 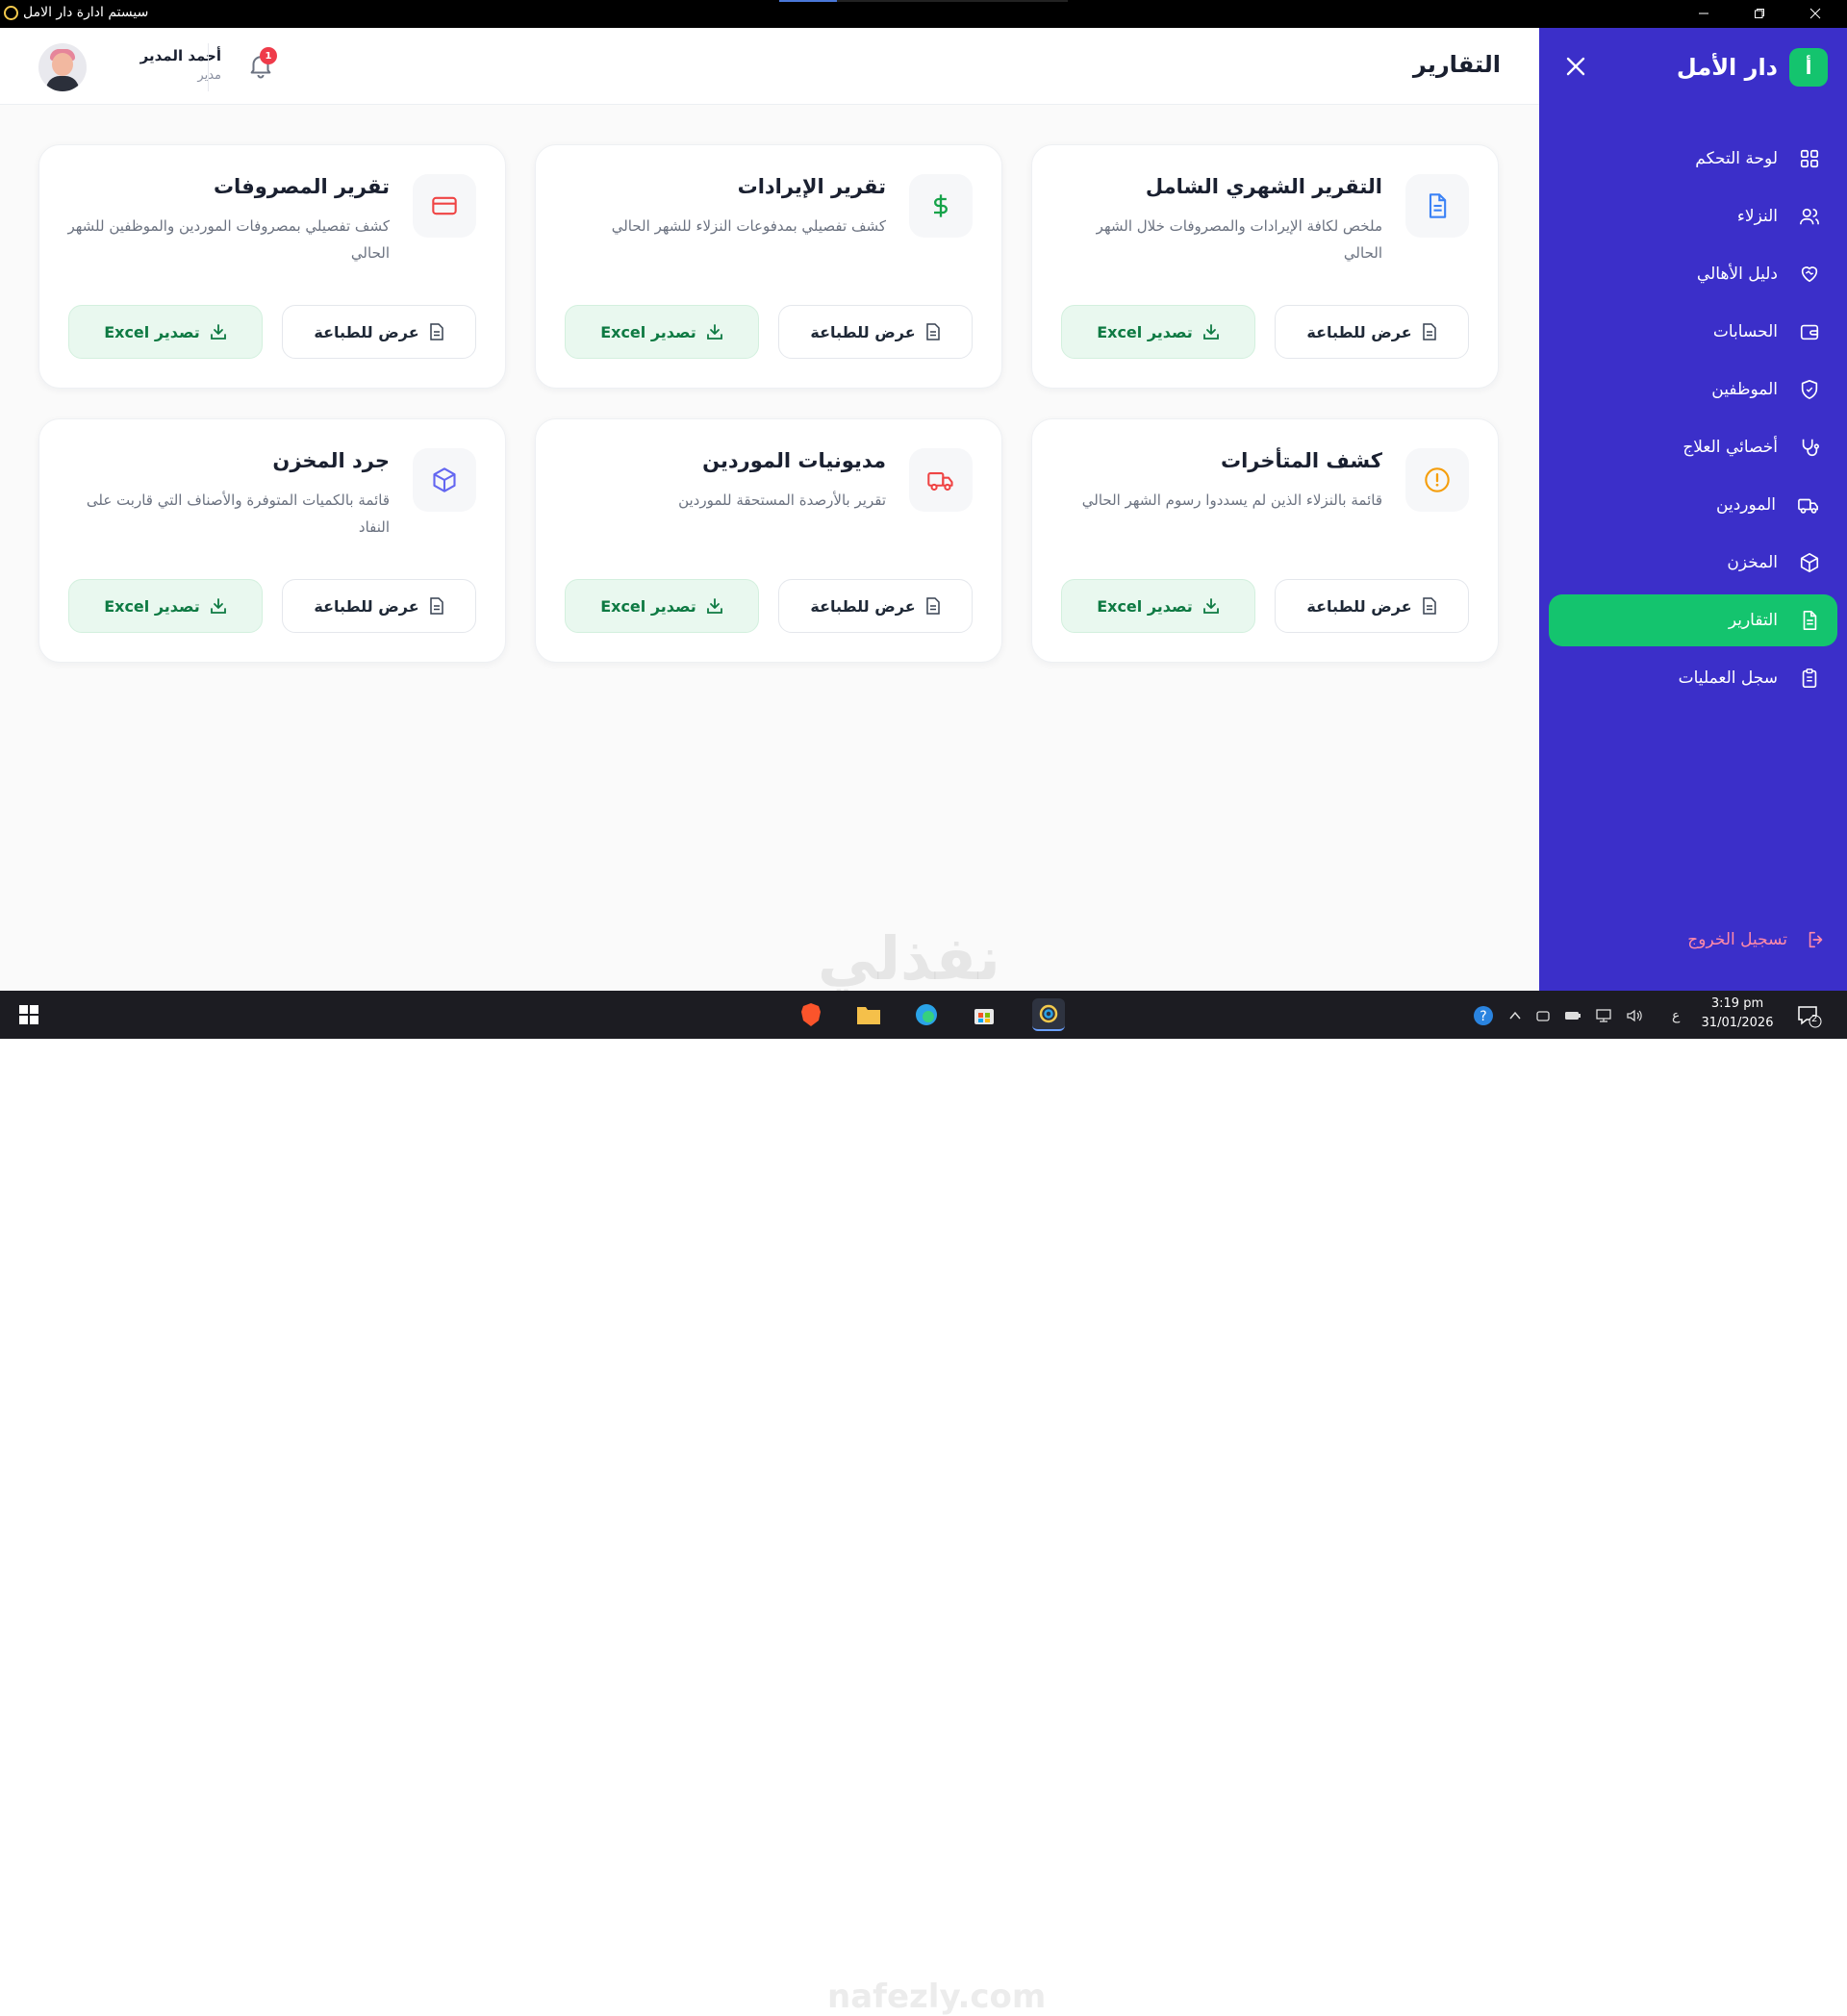 I want to click on shield-icon, so click(x=1810, y=390).